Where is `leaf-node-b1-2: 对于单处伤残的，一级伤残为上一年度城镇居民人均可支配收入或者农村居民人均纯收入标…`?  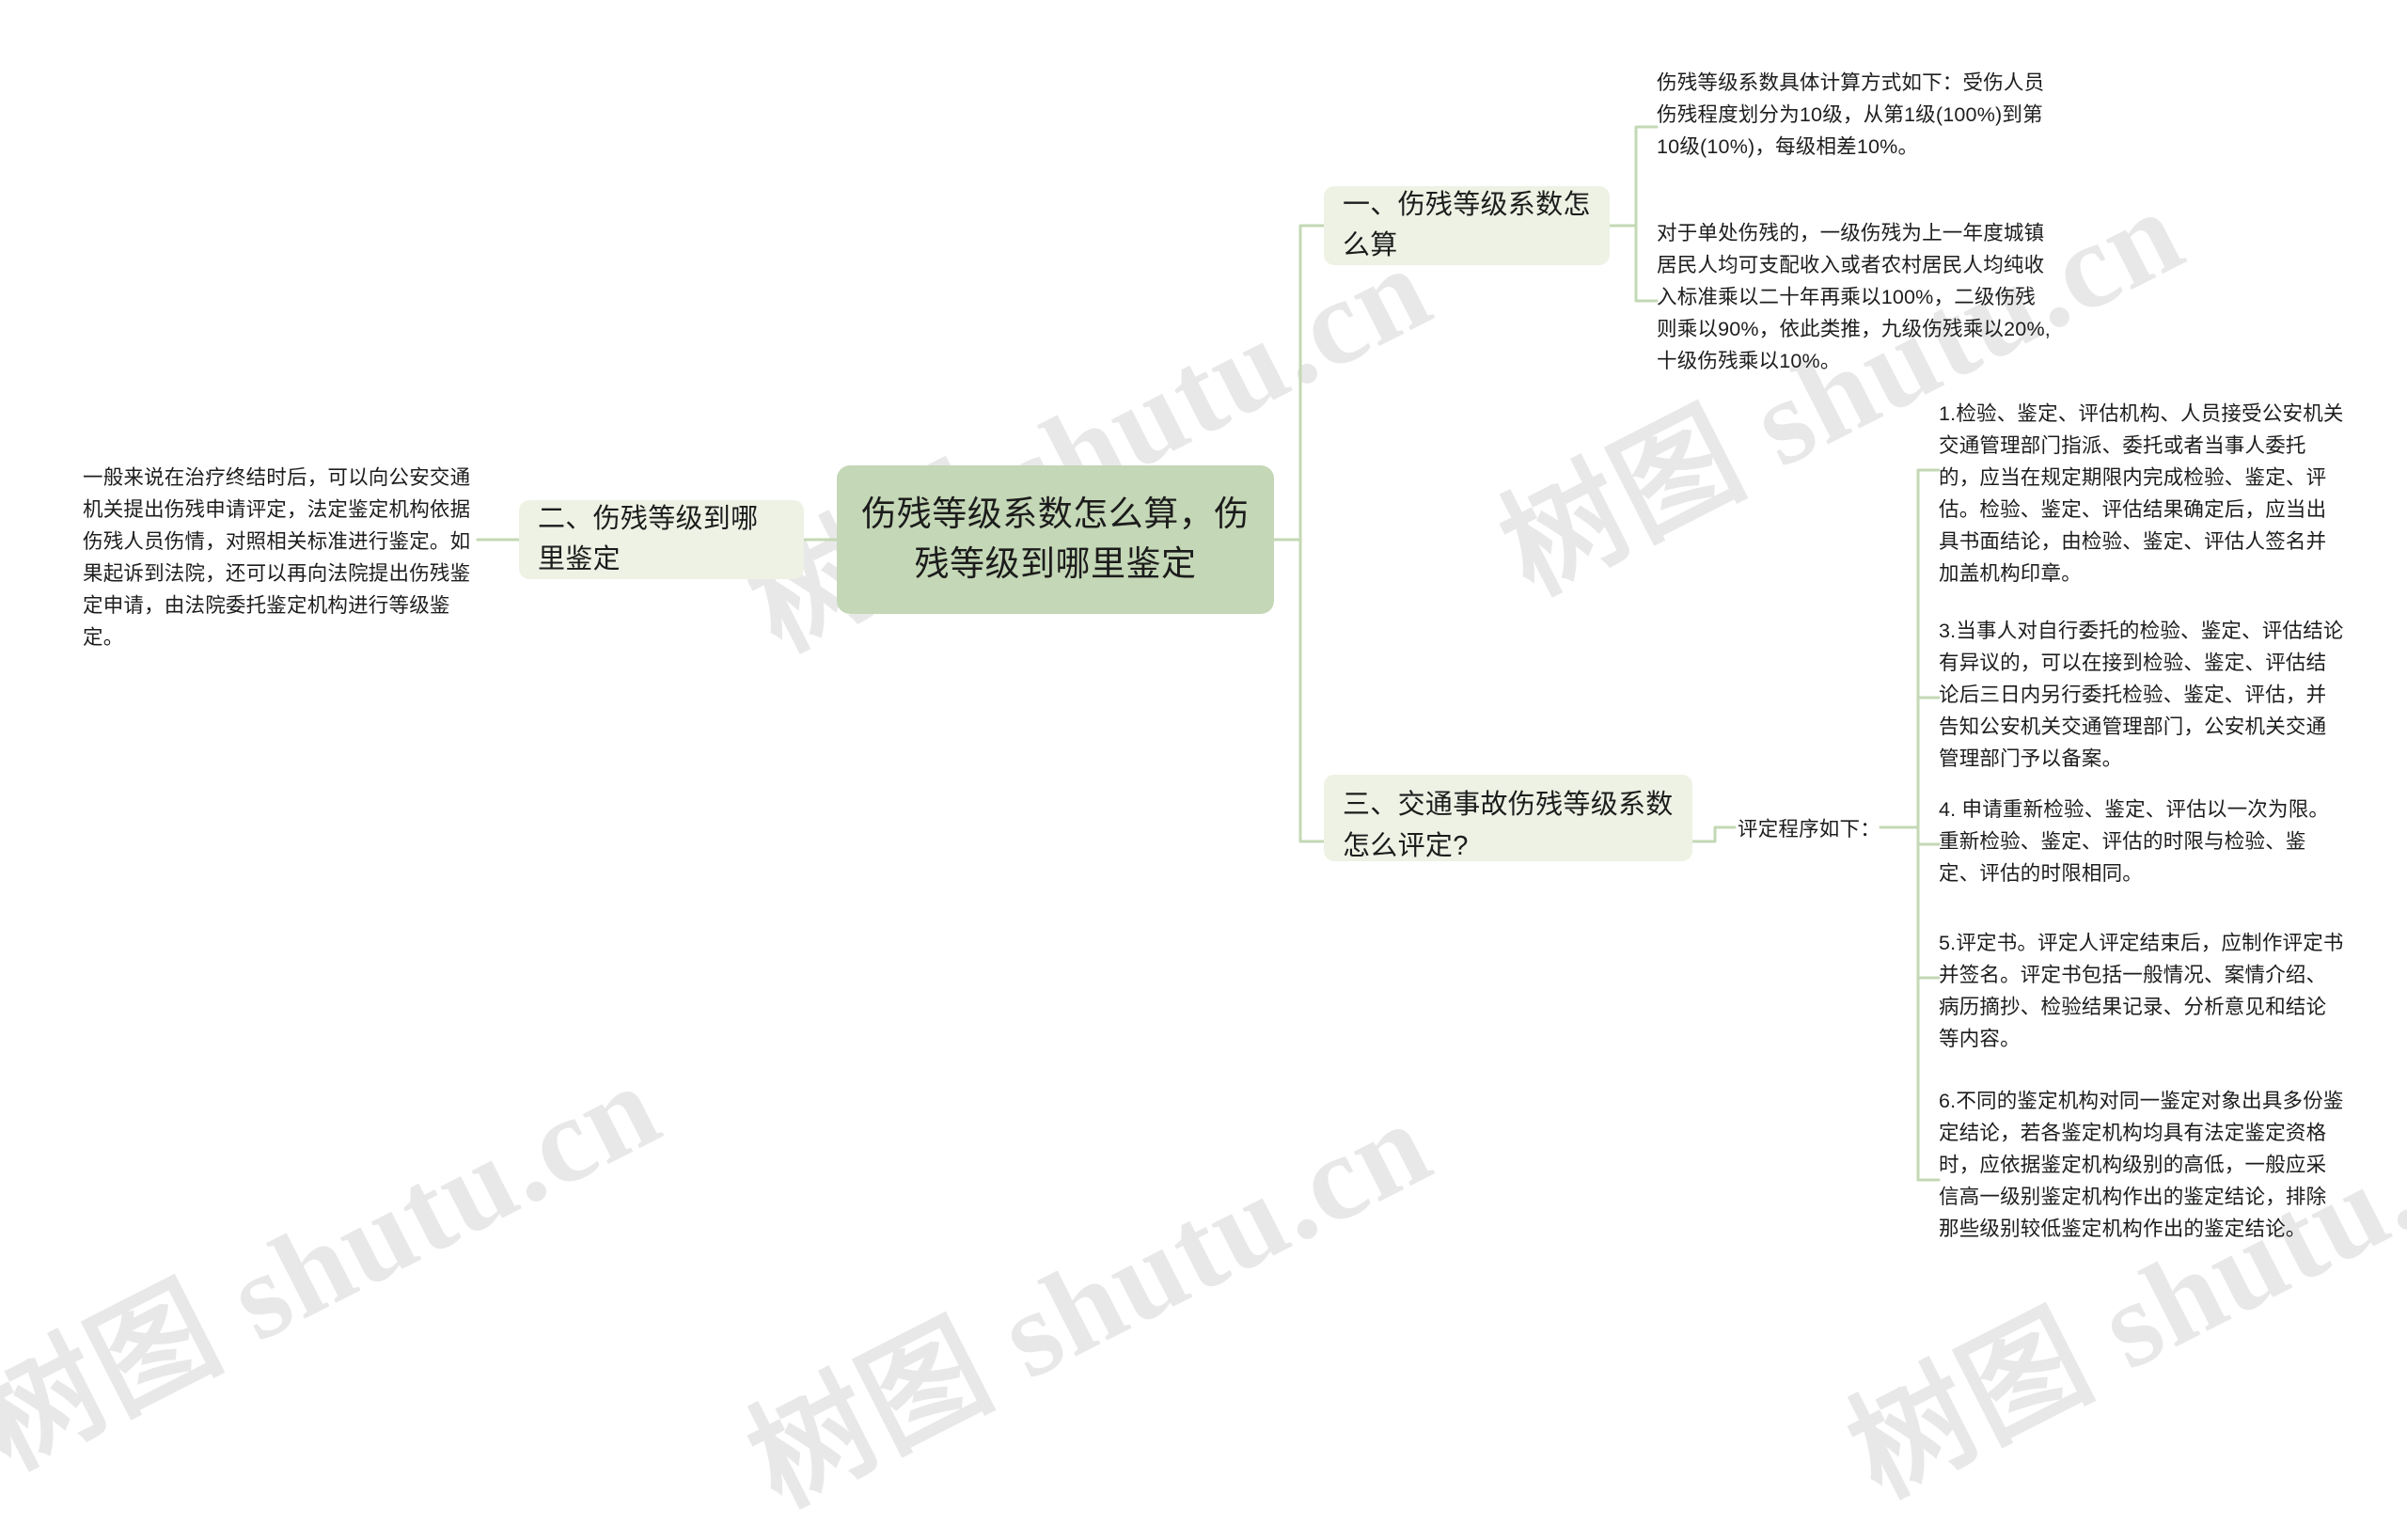 leaf-node-b1-2: 对于单处伤残的，一级伤残为上一年度城镇居民人均可支配收入或者农村居民人均纯收入标… is located at coordinates (1854, 298).